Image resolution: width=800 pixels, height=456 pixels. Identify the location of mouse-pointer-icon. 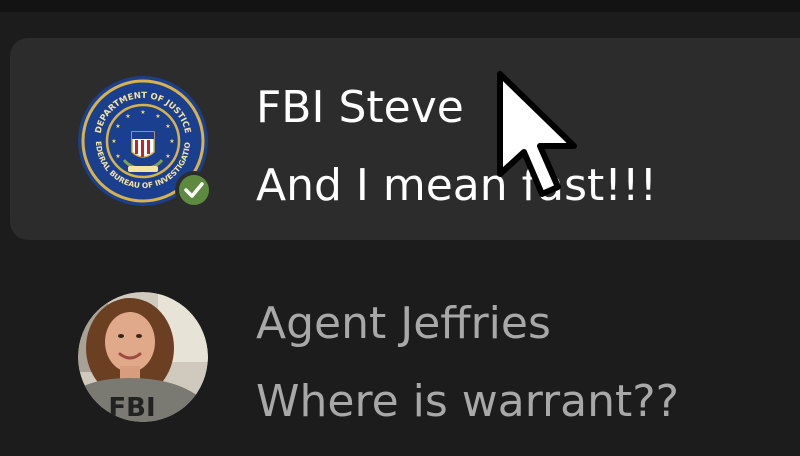
(537, 134).